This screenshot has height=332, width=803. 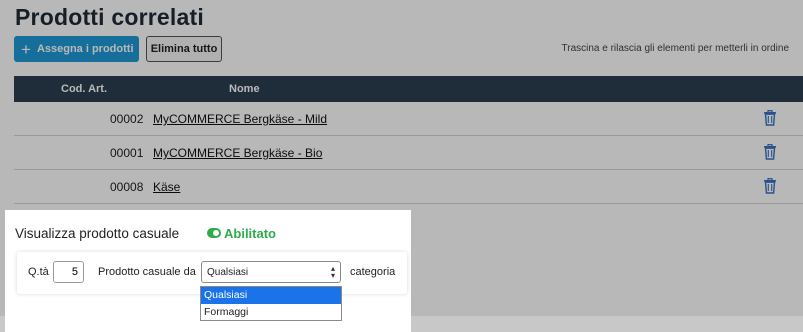 What do you see at coordinates (271, 312) in the screenshot?
I see `category-option: Formaggi` at bounding box center [271, 312].